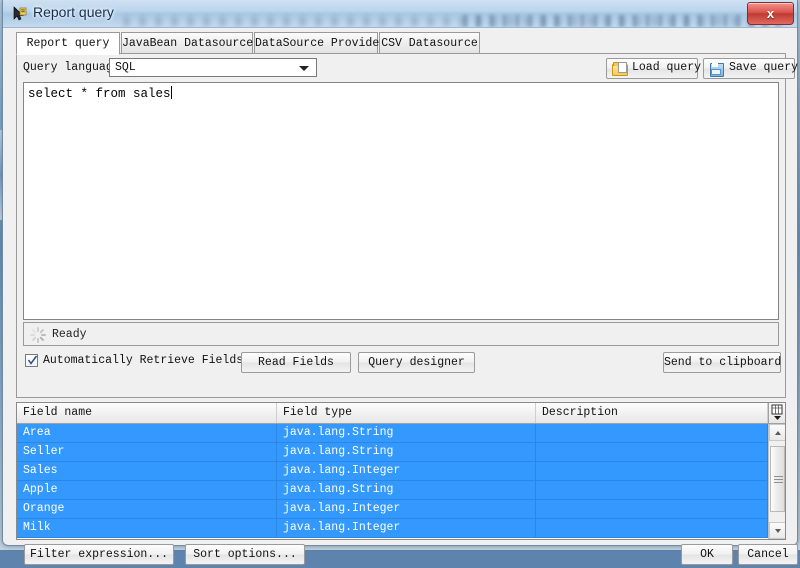 The image size is (800, 568). I want to click on save-query-label: Save query, so click(764, 67).